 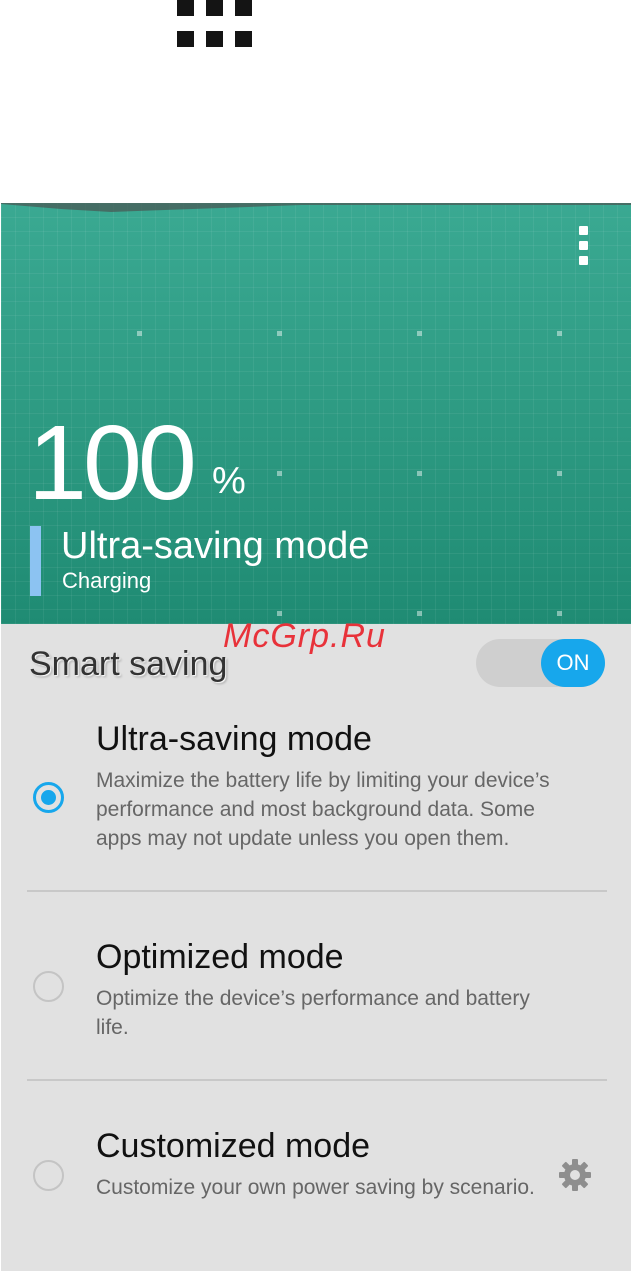 I want to click on radio-optimized, so click(x=48, y=986).